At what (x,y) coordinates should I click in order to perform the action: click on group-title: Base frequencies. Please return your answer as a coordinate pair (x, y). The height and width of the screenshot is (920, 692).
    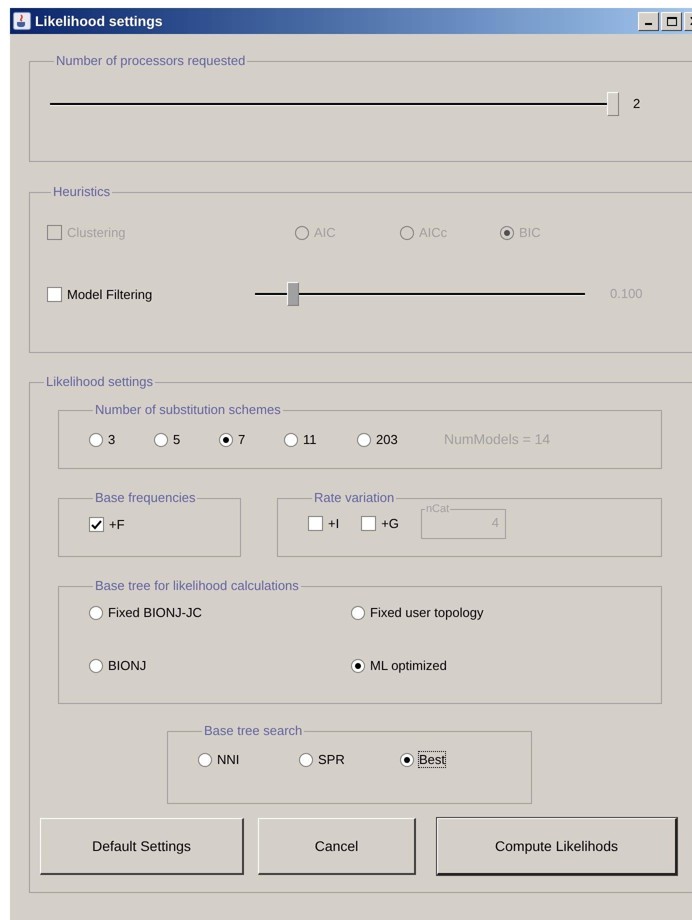
    Looking at the image, I should click on (145, 498).